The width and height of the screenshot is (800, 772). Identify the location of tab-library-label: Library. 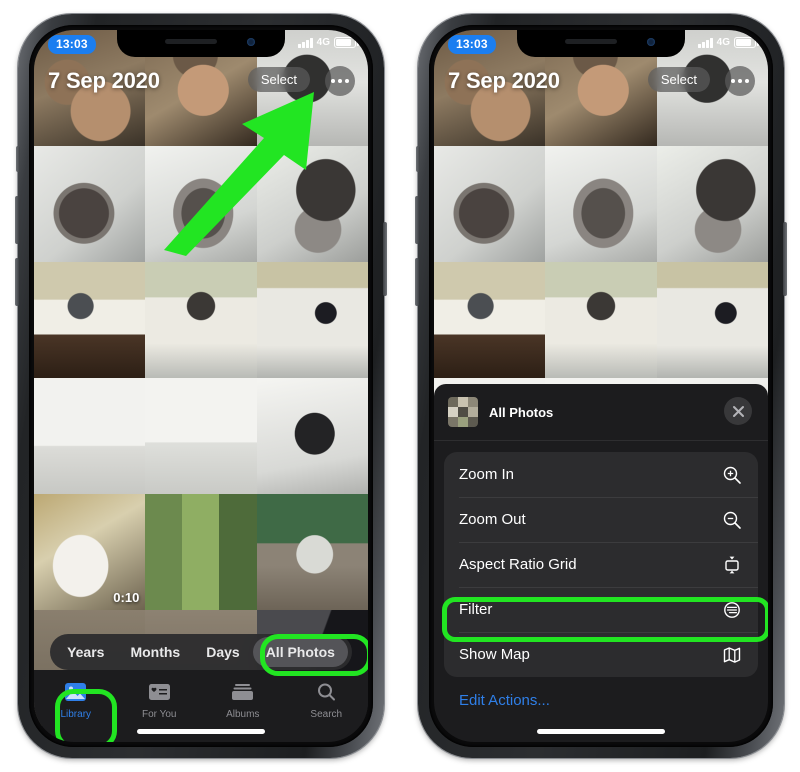
(76, 714).